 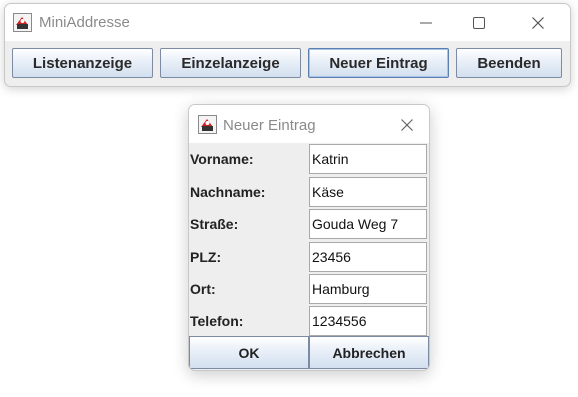 I want to click on minimize-button, so click(x=426, y=23).